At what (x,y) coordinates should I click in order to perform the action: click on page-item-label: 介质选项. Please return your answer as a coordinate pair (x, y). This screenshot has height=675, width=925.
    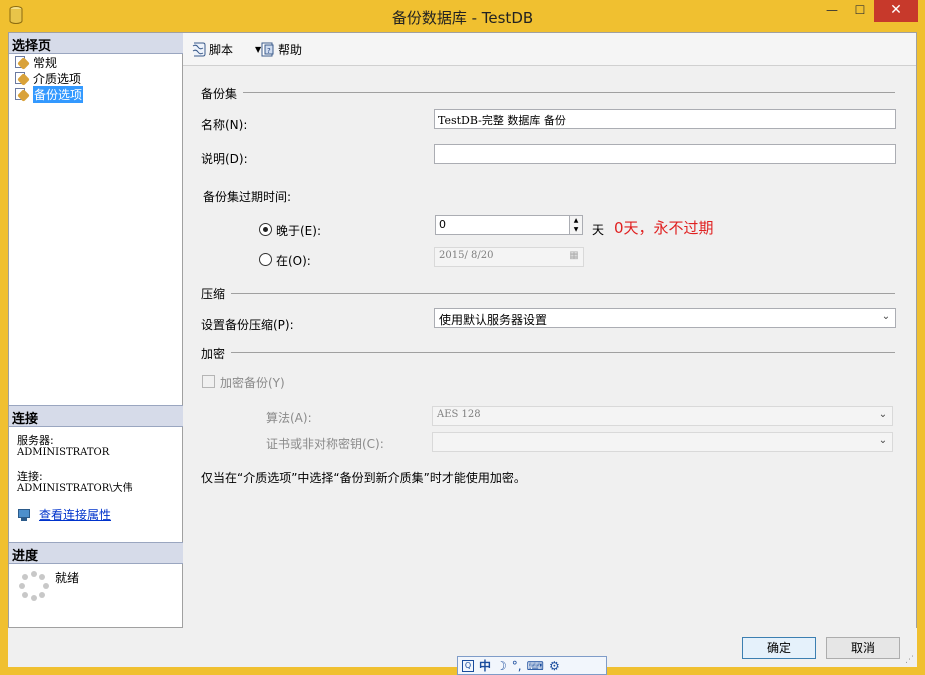
    Looking at the image, I should click on (57, 78).